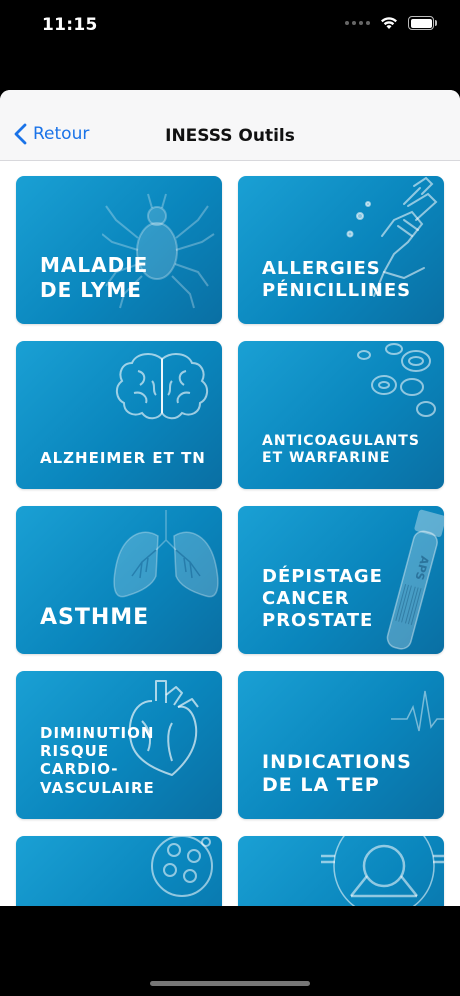 Image resolution: width=460 pixels, height=996 pixels. Describe the element at coordinates (119, 580) in the screenshot. I see `tile-asthme: ASTHME` at that location.